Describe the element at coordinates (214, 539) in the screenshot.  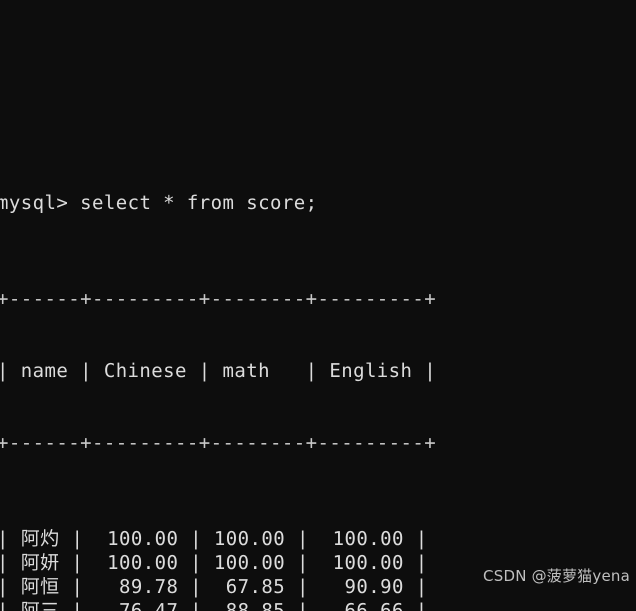
I see `table-row: | 阿灼 | 100.00 | 100.00 | 100.00 |` at that location.